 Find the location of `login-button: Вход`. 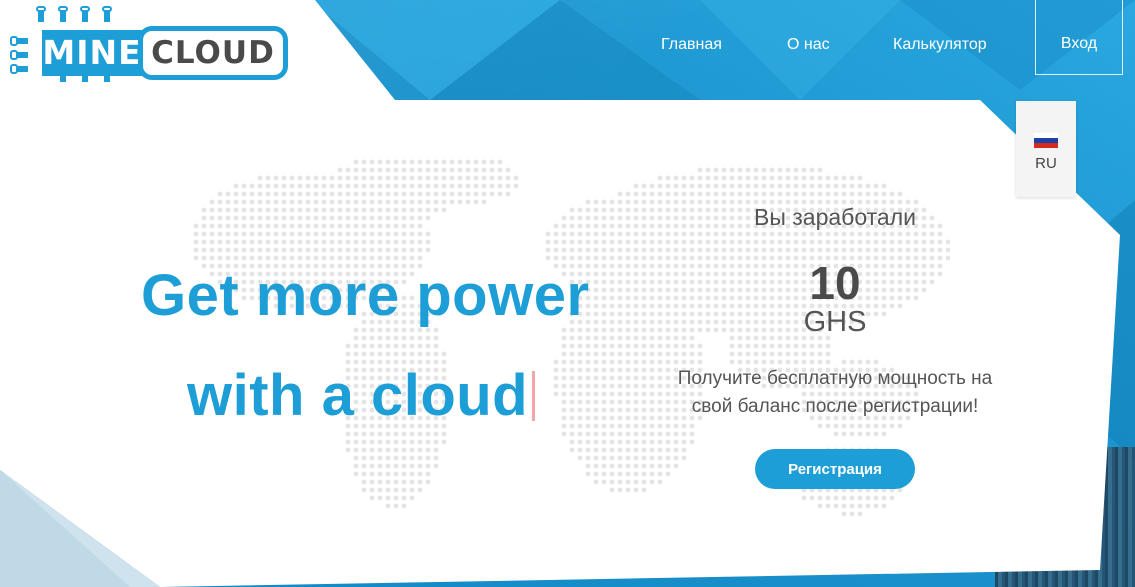

login-button: Вход is located at coordinates (1079, 37).